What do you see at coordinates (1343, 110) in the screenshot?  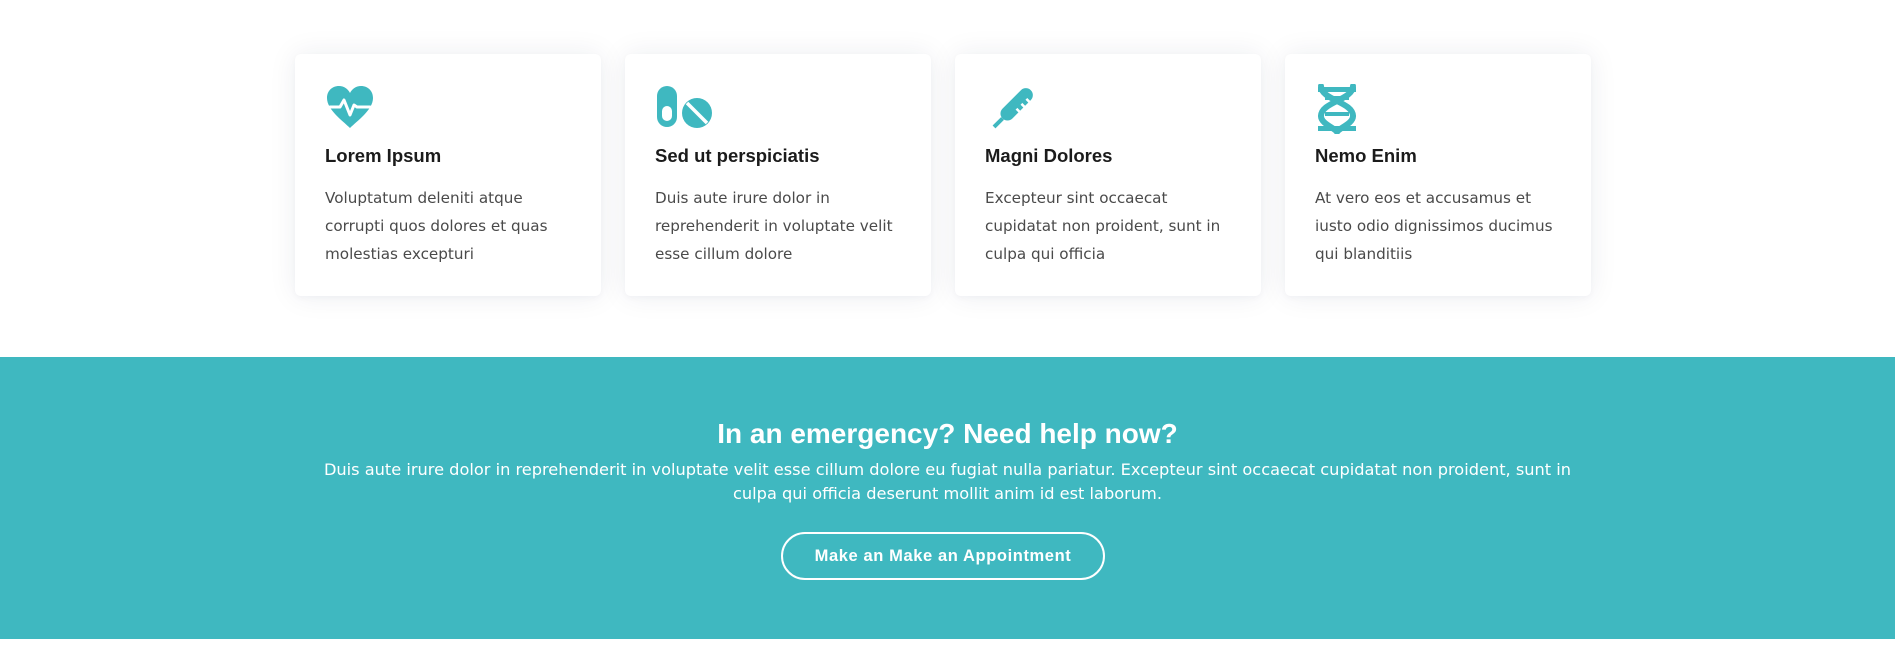 I see `dna-icon` at bounding box center [1343, 110].